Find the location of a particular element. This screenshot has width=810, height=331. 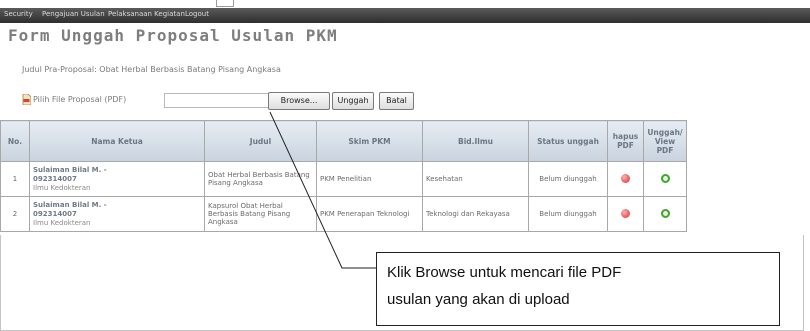

callout-line-2: usulan yang akan di upload is located at coordinates (478, 299).